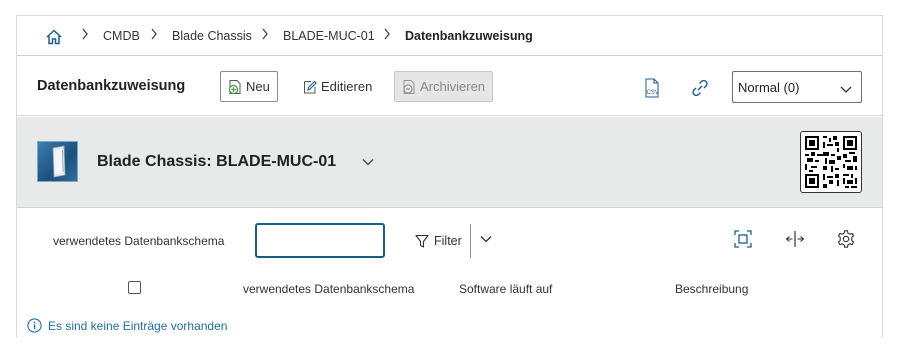  What do you see at coordinates (448, 241) in the screenshot?
I see `filter-button-label: Filter` at bounding box center [448, 241].